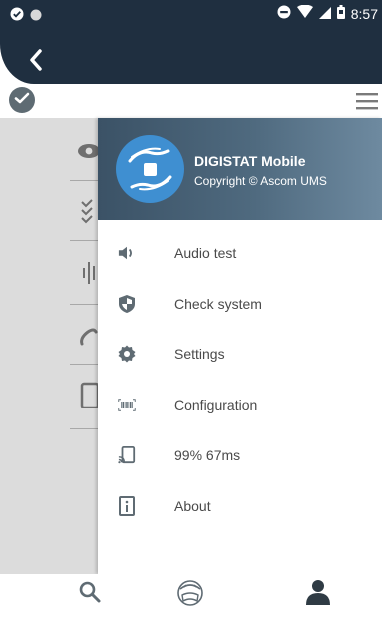 The image size is (382, 622). What do you see at coordinates (364, 13) in the screenshot?
I see `status-time: 8:57` at bounding box center [364, 13].